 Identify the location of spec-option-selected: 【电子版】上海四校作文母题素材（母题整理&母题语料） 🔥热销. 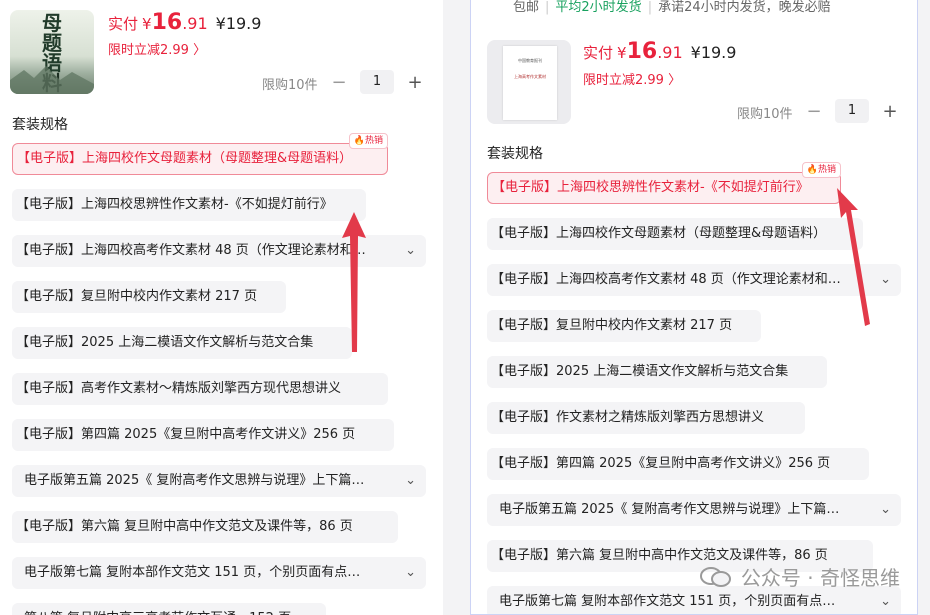
(200, 154).